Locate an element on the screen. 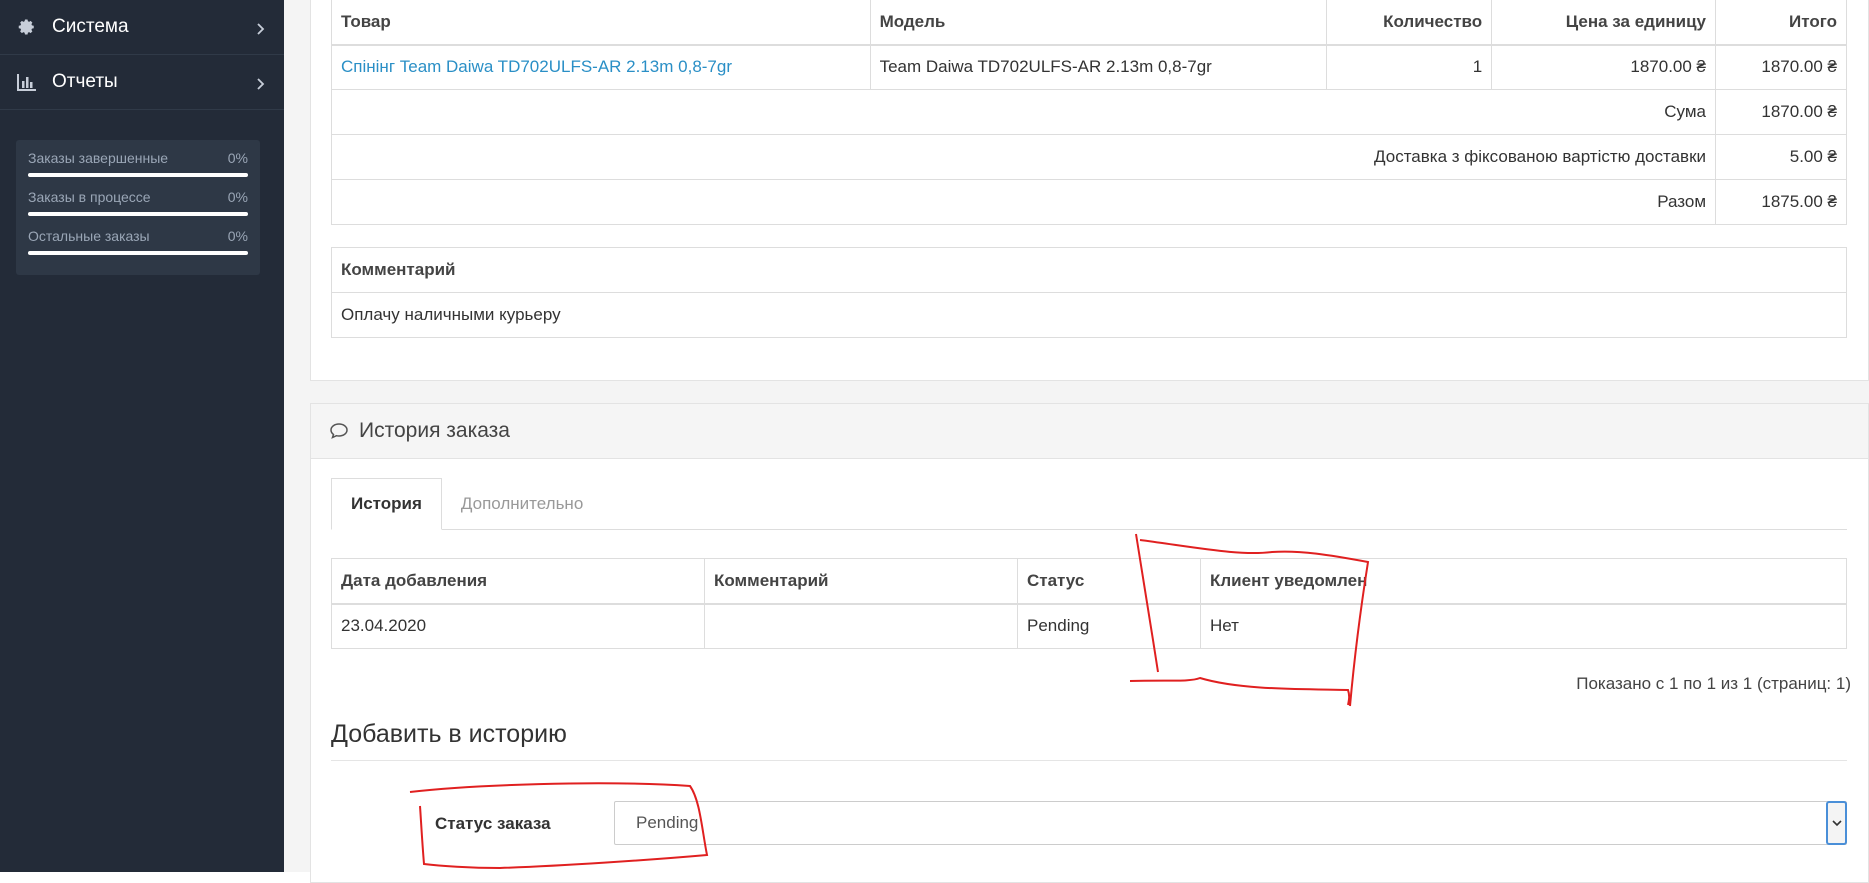 Image resolution: width=1869 pixels, height=883 pixels. stat-completed: Заказы завершенные 0% is located at coordinates (138, 163).